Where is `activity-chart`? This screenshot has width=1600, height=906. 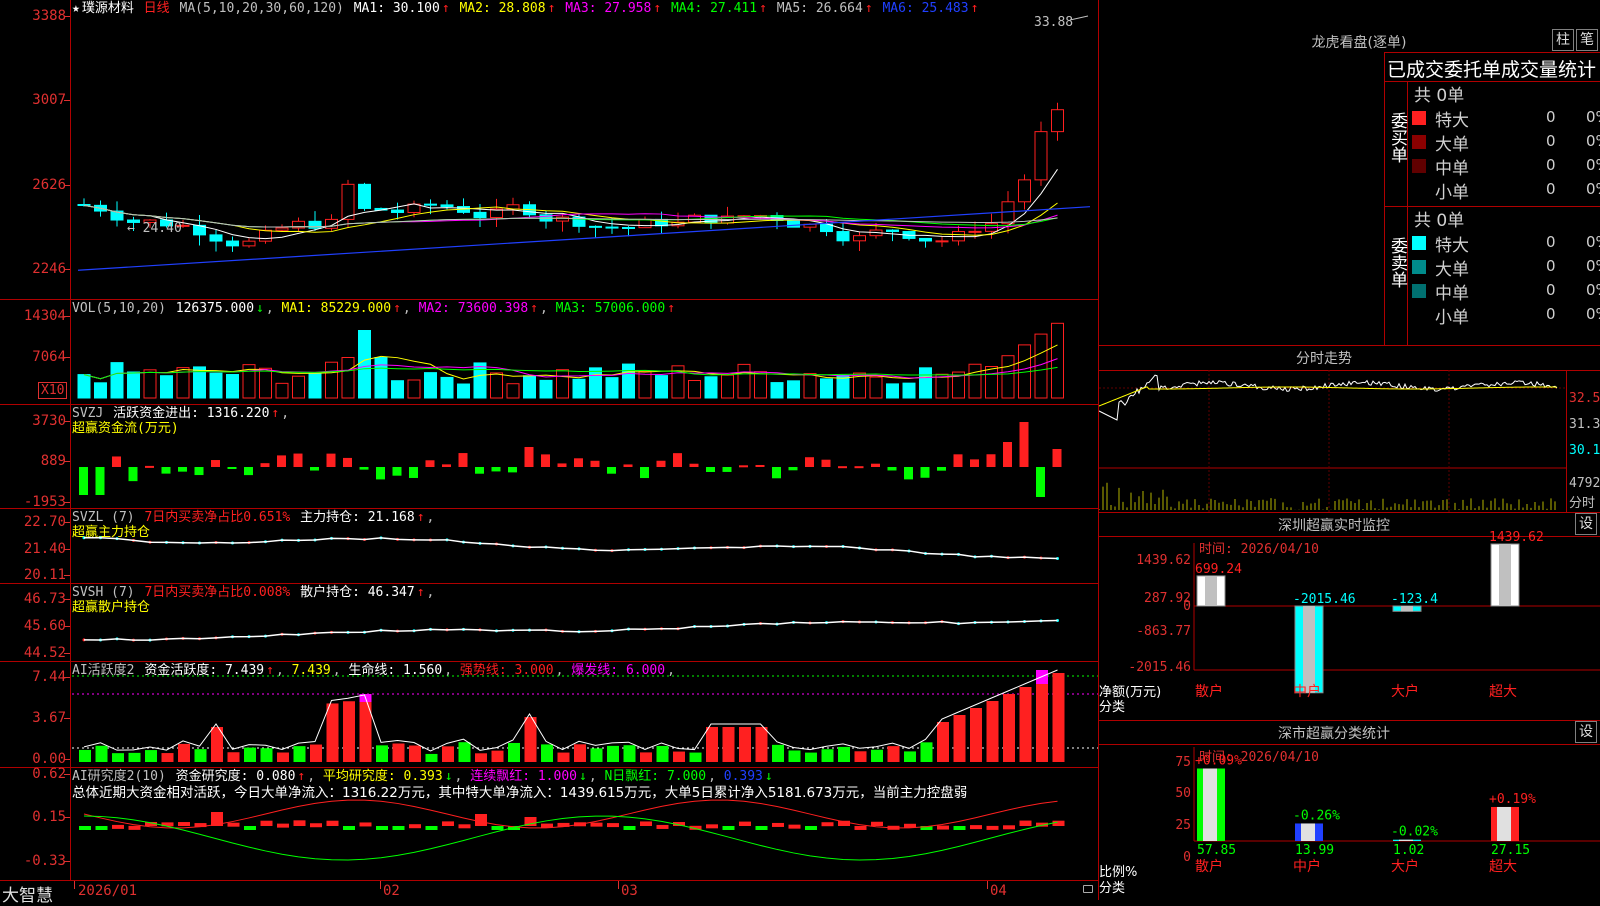 activity-chart is located at coordinates (549, 715).